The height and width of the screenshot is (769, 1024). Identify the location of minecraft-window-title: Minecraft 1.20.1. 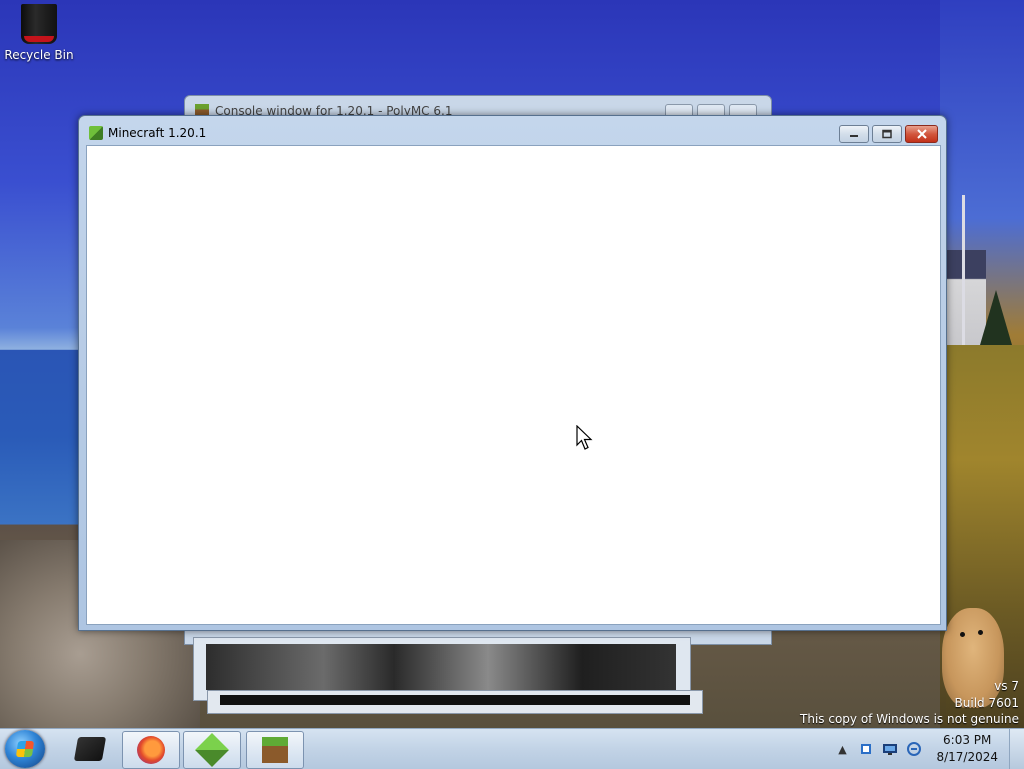
(157, 133).